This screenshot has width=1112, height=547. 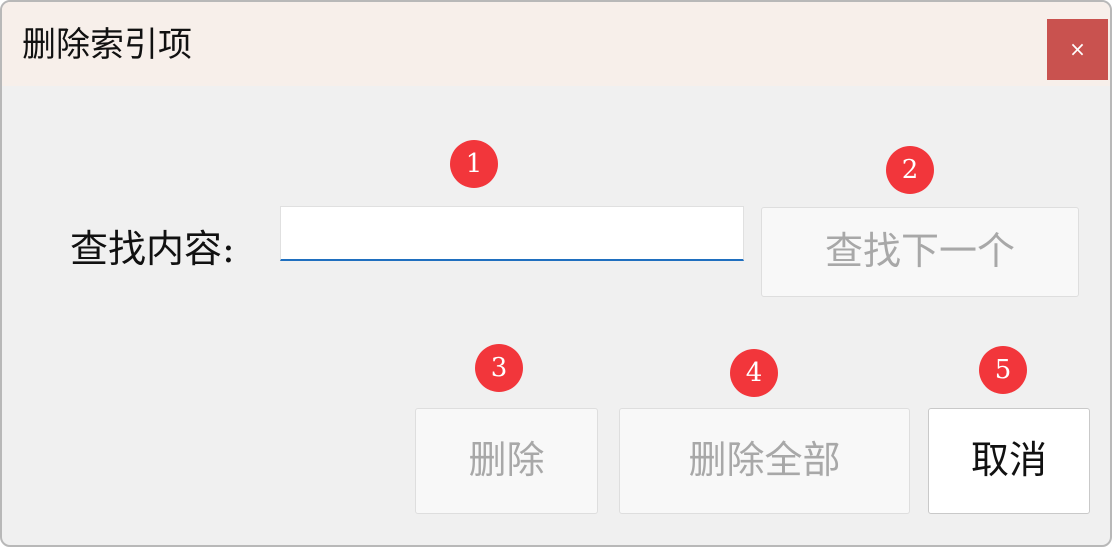 I want to click on close-icon: ×, so click(x=1077, y=49).